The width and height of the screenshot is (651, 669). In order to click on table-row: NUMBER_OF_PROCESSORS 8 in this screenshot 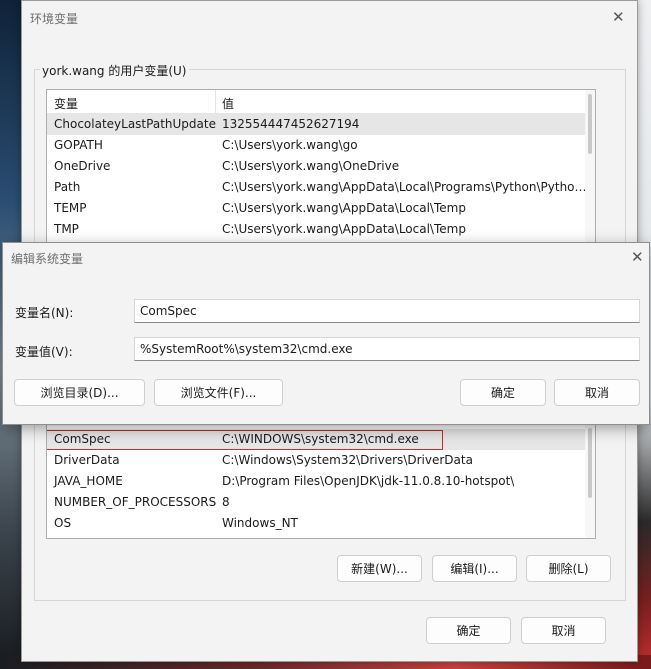, I will do `click(321, 502)`.